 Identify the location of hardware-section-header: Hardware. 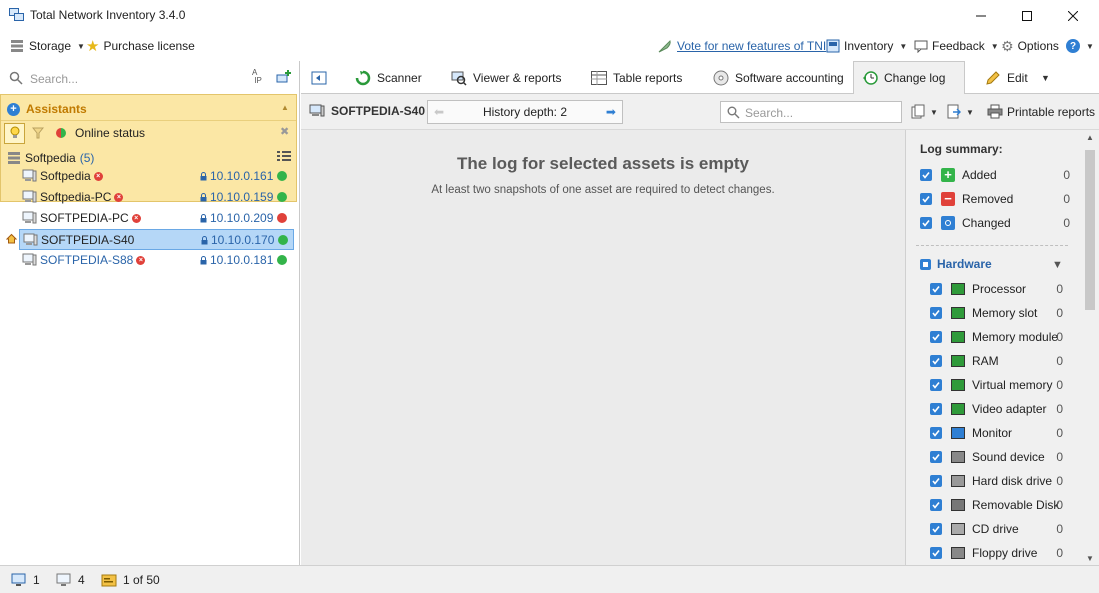
(956, 264).